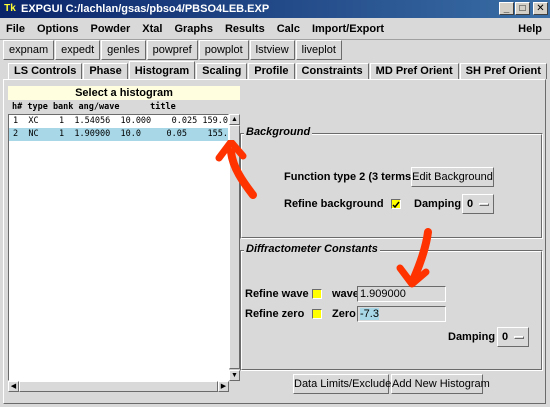 Image resolution: width=550 pixels, height=407 pixels. What do you see at coordinates (506, 8) in the screenshot?
I see `minimize-button: _` at bounding box center [506, 8].